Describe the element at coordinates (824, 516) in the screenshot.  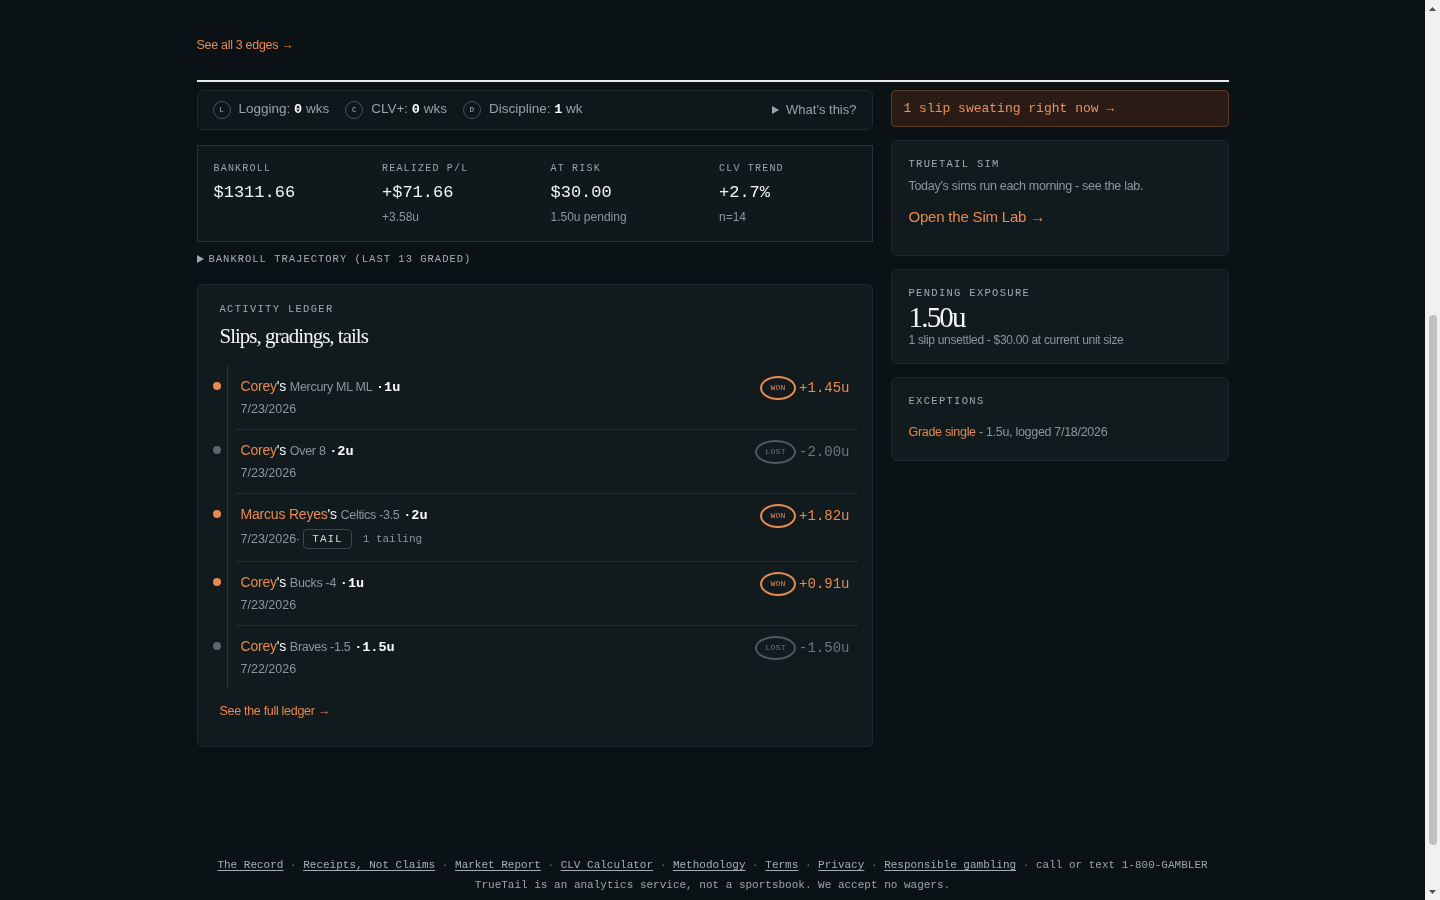
I see `amount-text: +1.82u` at that location.